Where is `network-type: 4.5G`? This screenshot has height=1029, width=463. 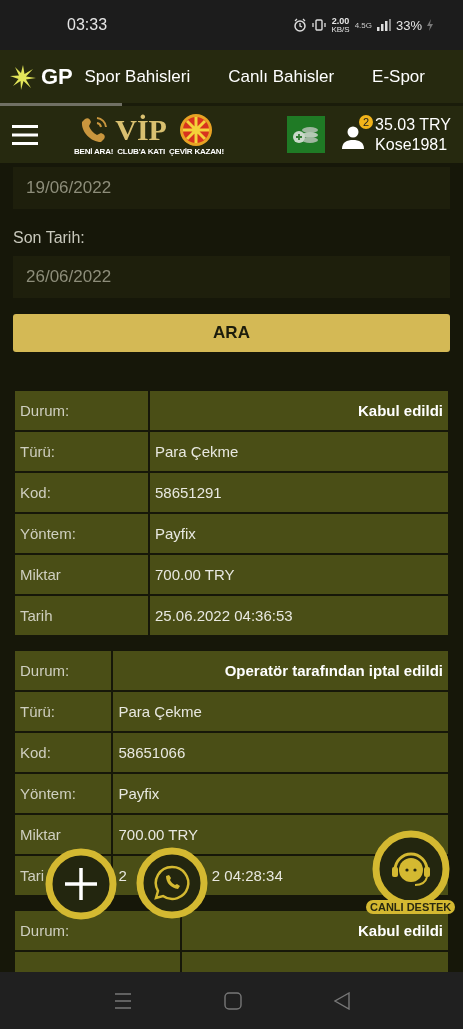
network-type: 4.5G is located at coordinates (363, 25).